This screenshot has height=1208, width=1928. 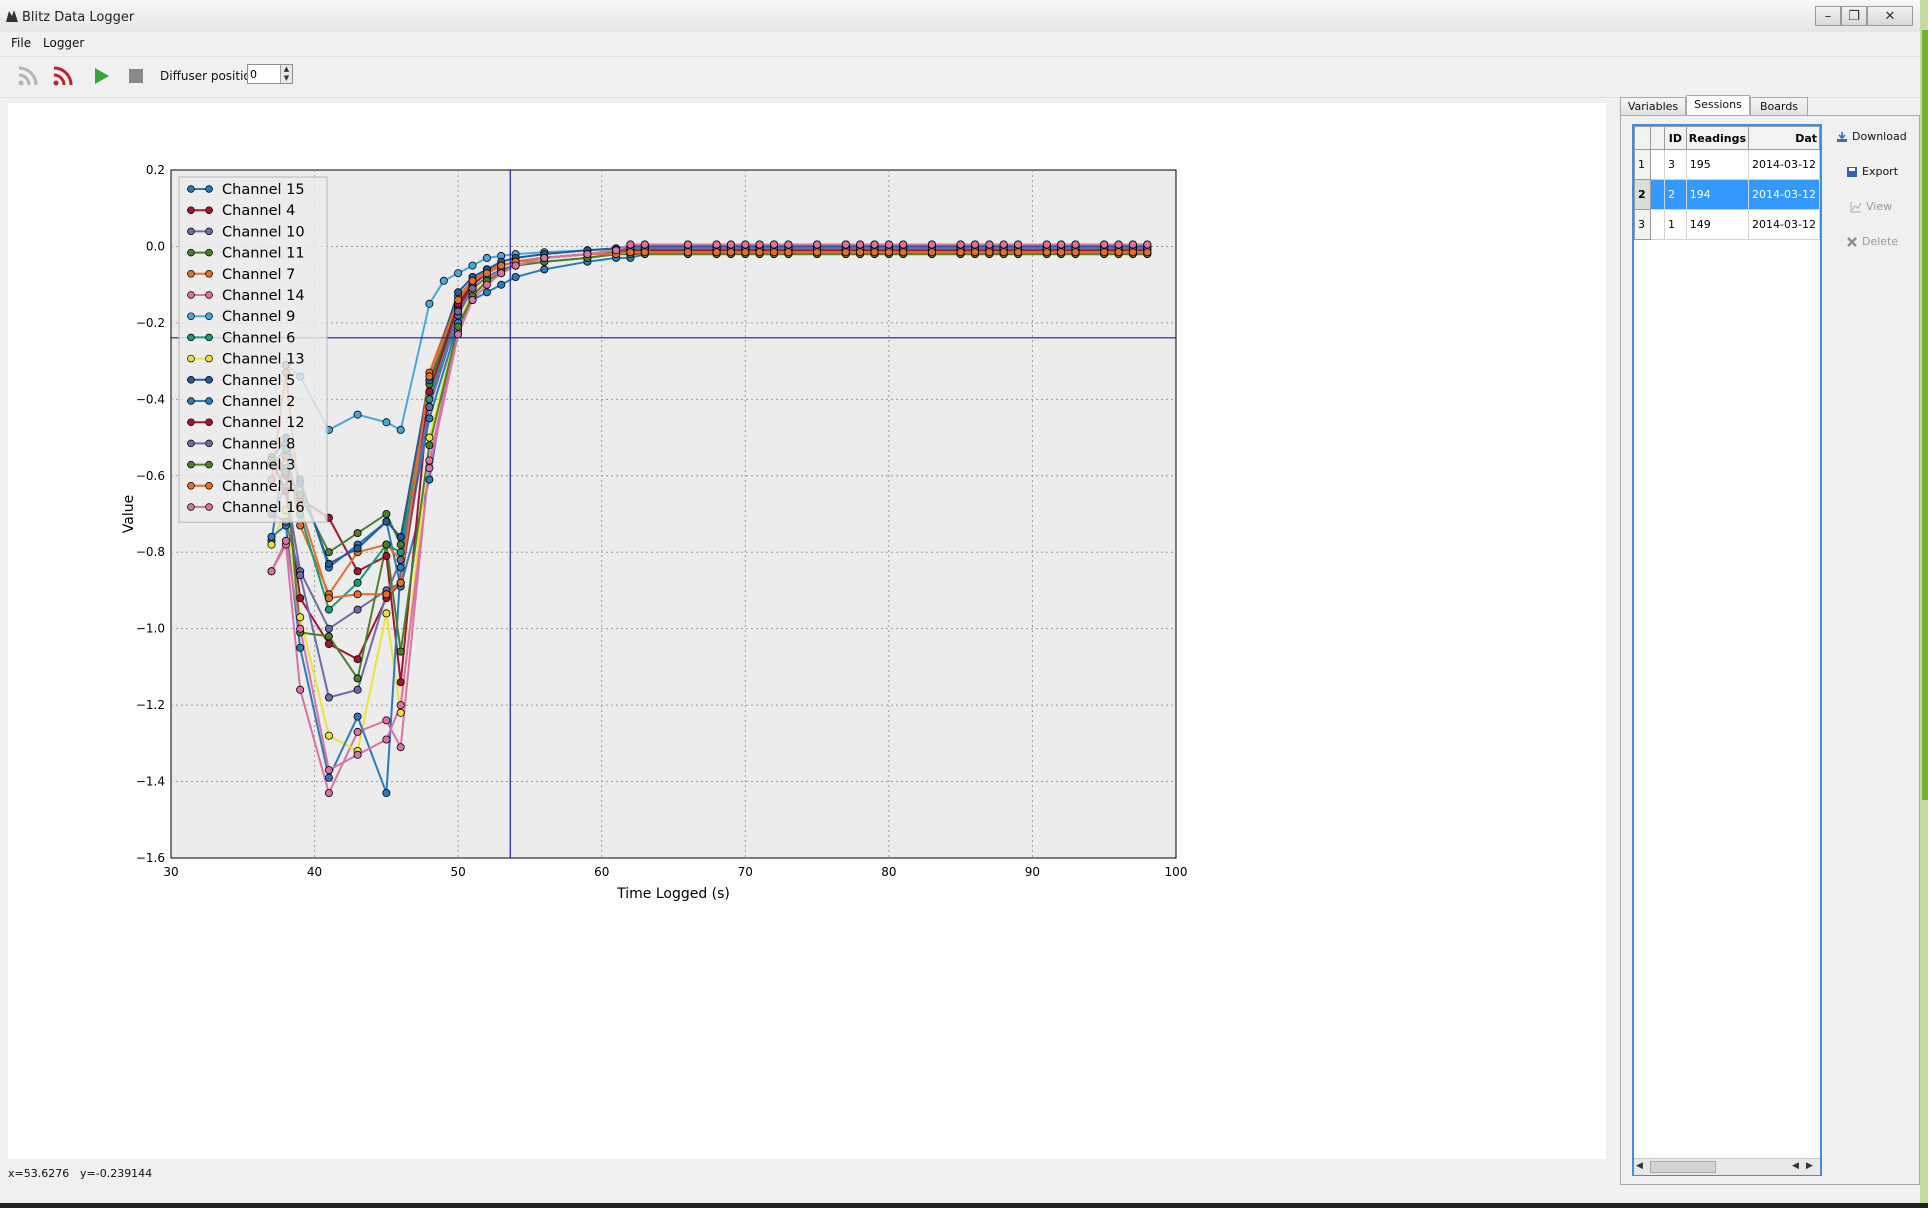 What do you see at coordinates (1642, 194) in the screenshot?
I see `row-header: 2` at bounding box center [1642, 194].